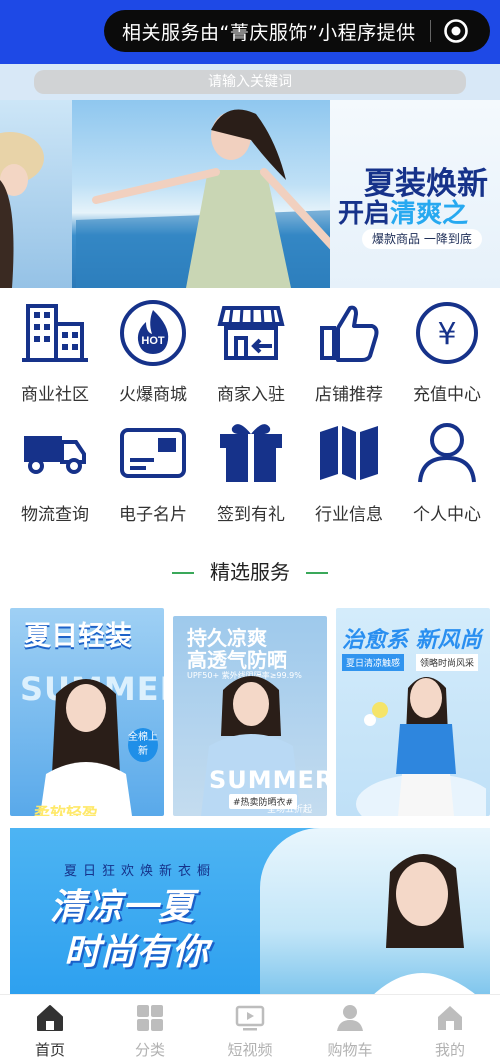 The height and width of the screenshot is (1064, 500). I want to click on target-icon, so click(456, 31).